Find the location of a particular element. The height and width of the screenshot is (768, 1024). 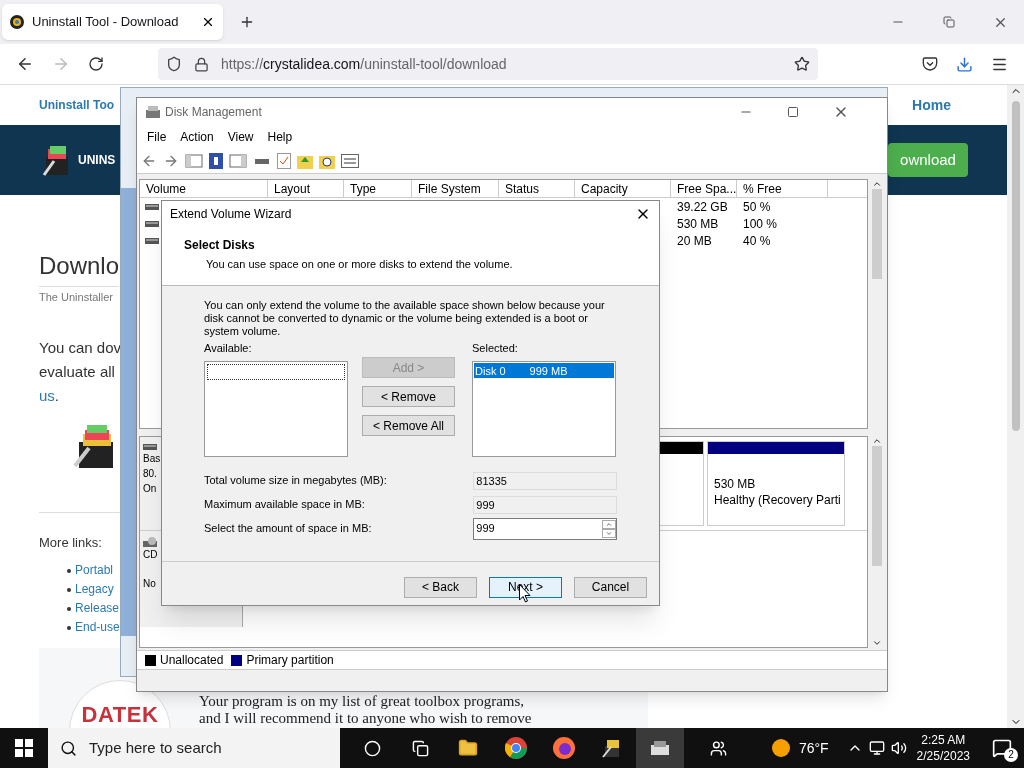

column-header: % Free is located at coordinates (782, 188).